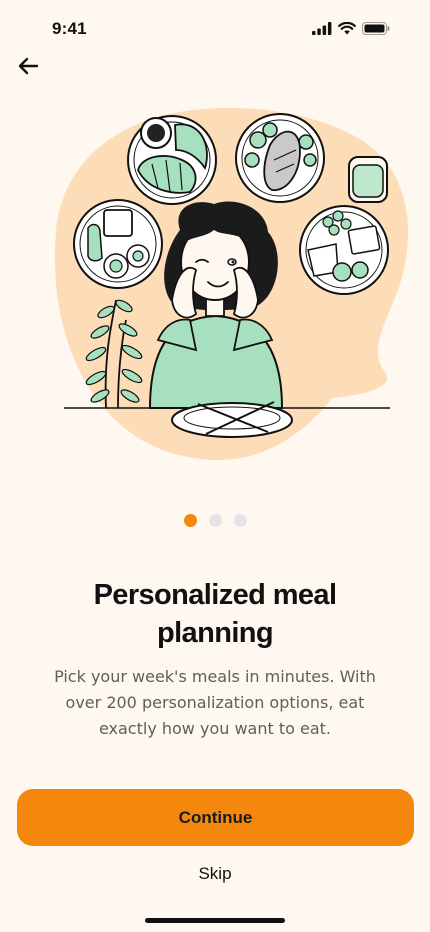  What do you see at coordinates (344, 250) in the screenshot?
I see `cheese-plate-icon` at bounding box center [344, 250].